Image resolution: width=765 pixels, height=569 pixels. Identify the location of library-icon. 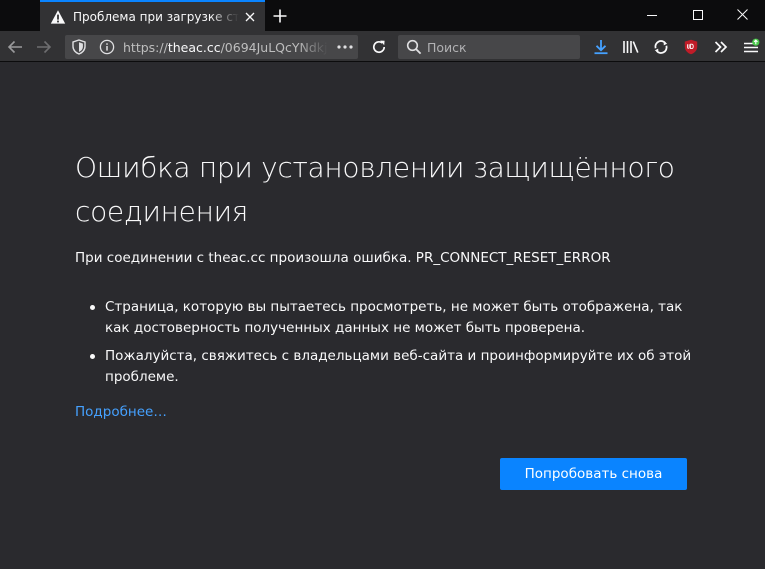
(631, 47).